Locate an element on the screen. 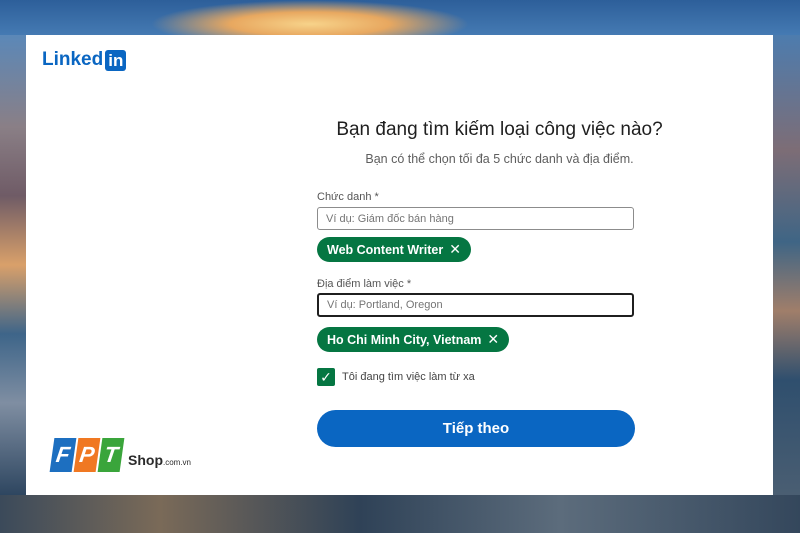 Image resolution: width=800 pixels, height=533 pixels. shop-domain: .com.vn is located at coordinates (177, 462).